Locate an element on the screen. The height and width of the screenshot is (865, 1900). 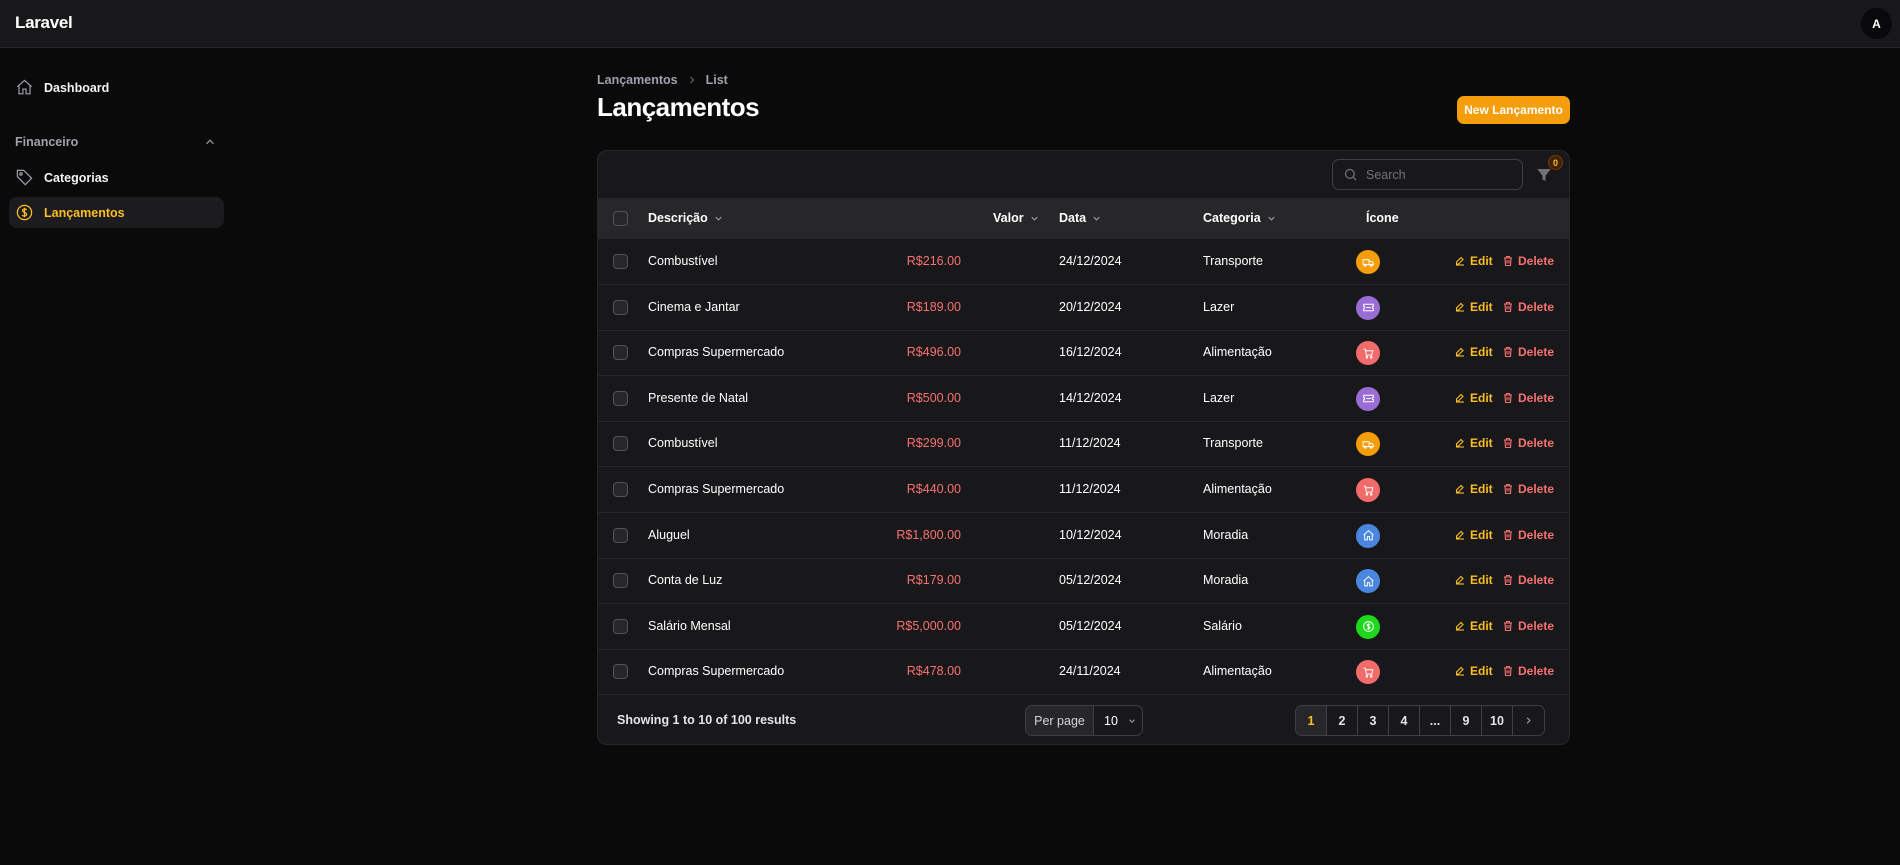
breadcrumb-parent: Lançamentos is located at coordinates (637, 80).